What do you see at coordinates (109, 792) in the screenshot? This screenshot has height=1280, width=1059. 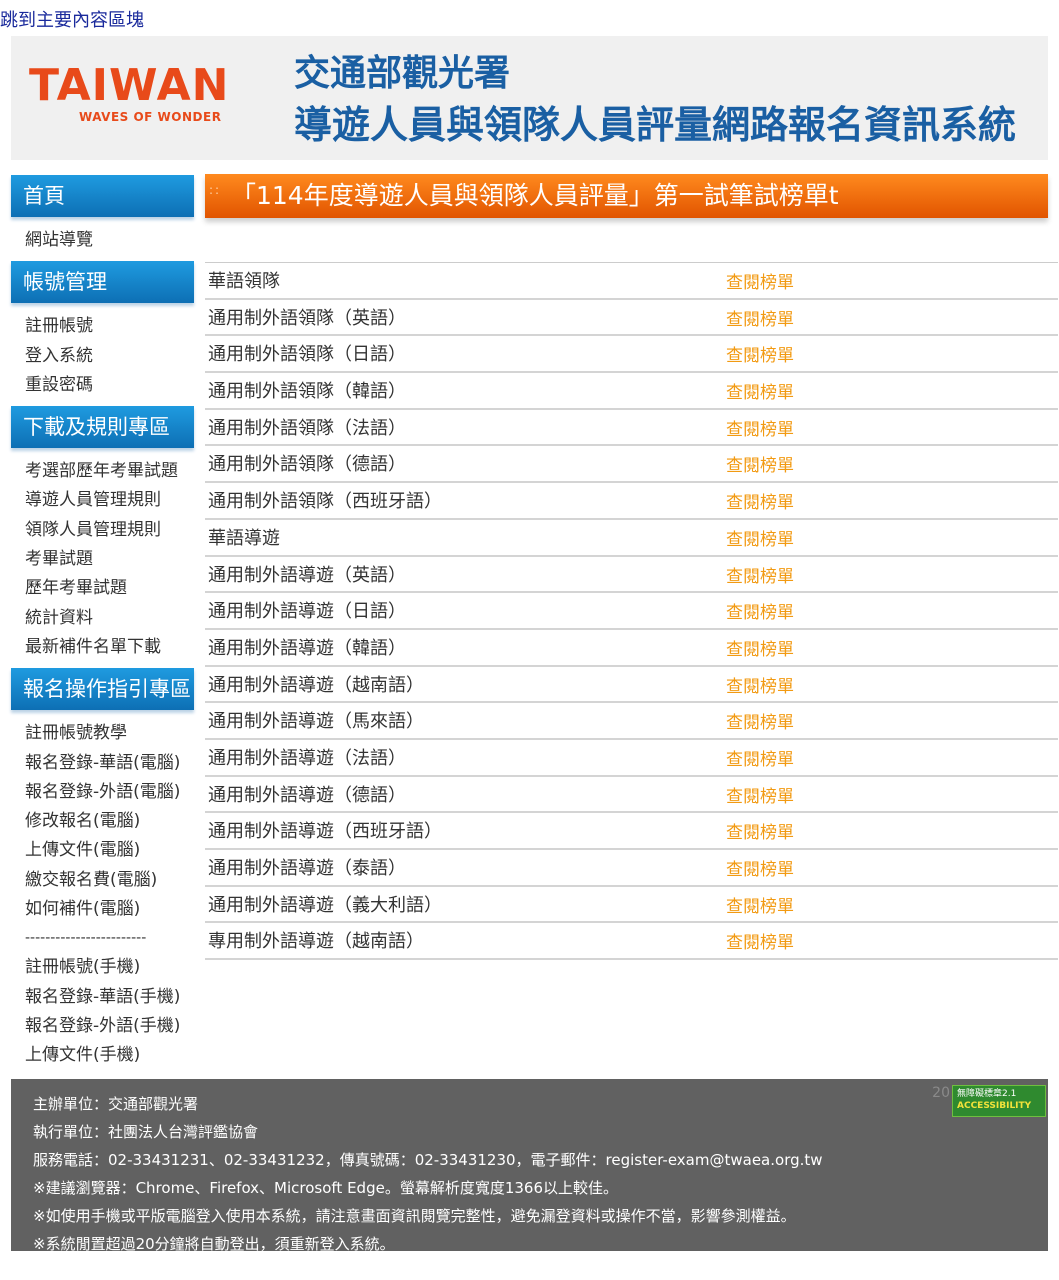 I see `sidebar-item: 報名登錄-外語(電腦)` at bounding box center [109, 792].